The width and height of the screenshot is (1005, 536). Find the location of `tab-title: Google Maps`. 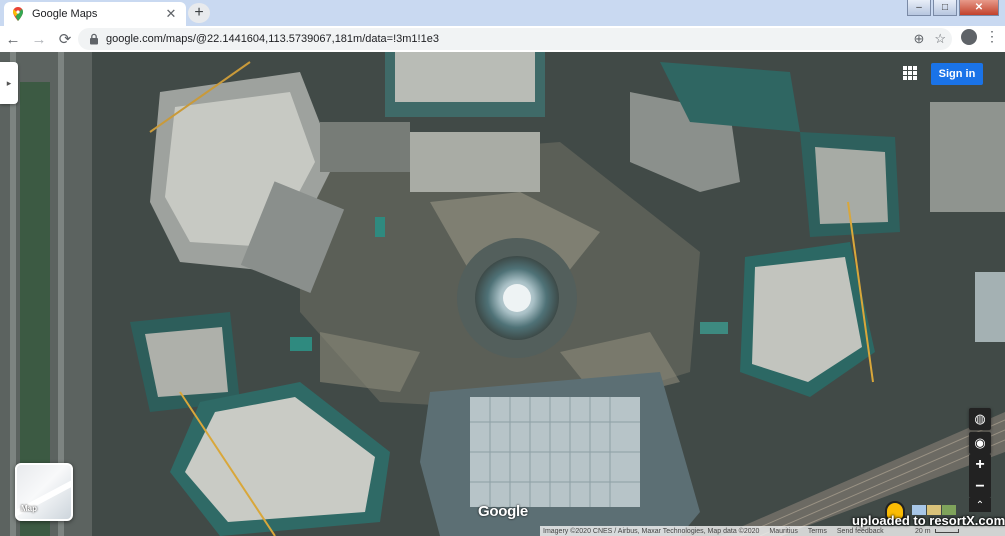

tab-title: Google Maps is located at coordinates (65, 14).